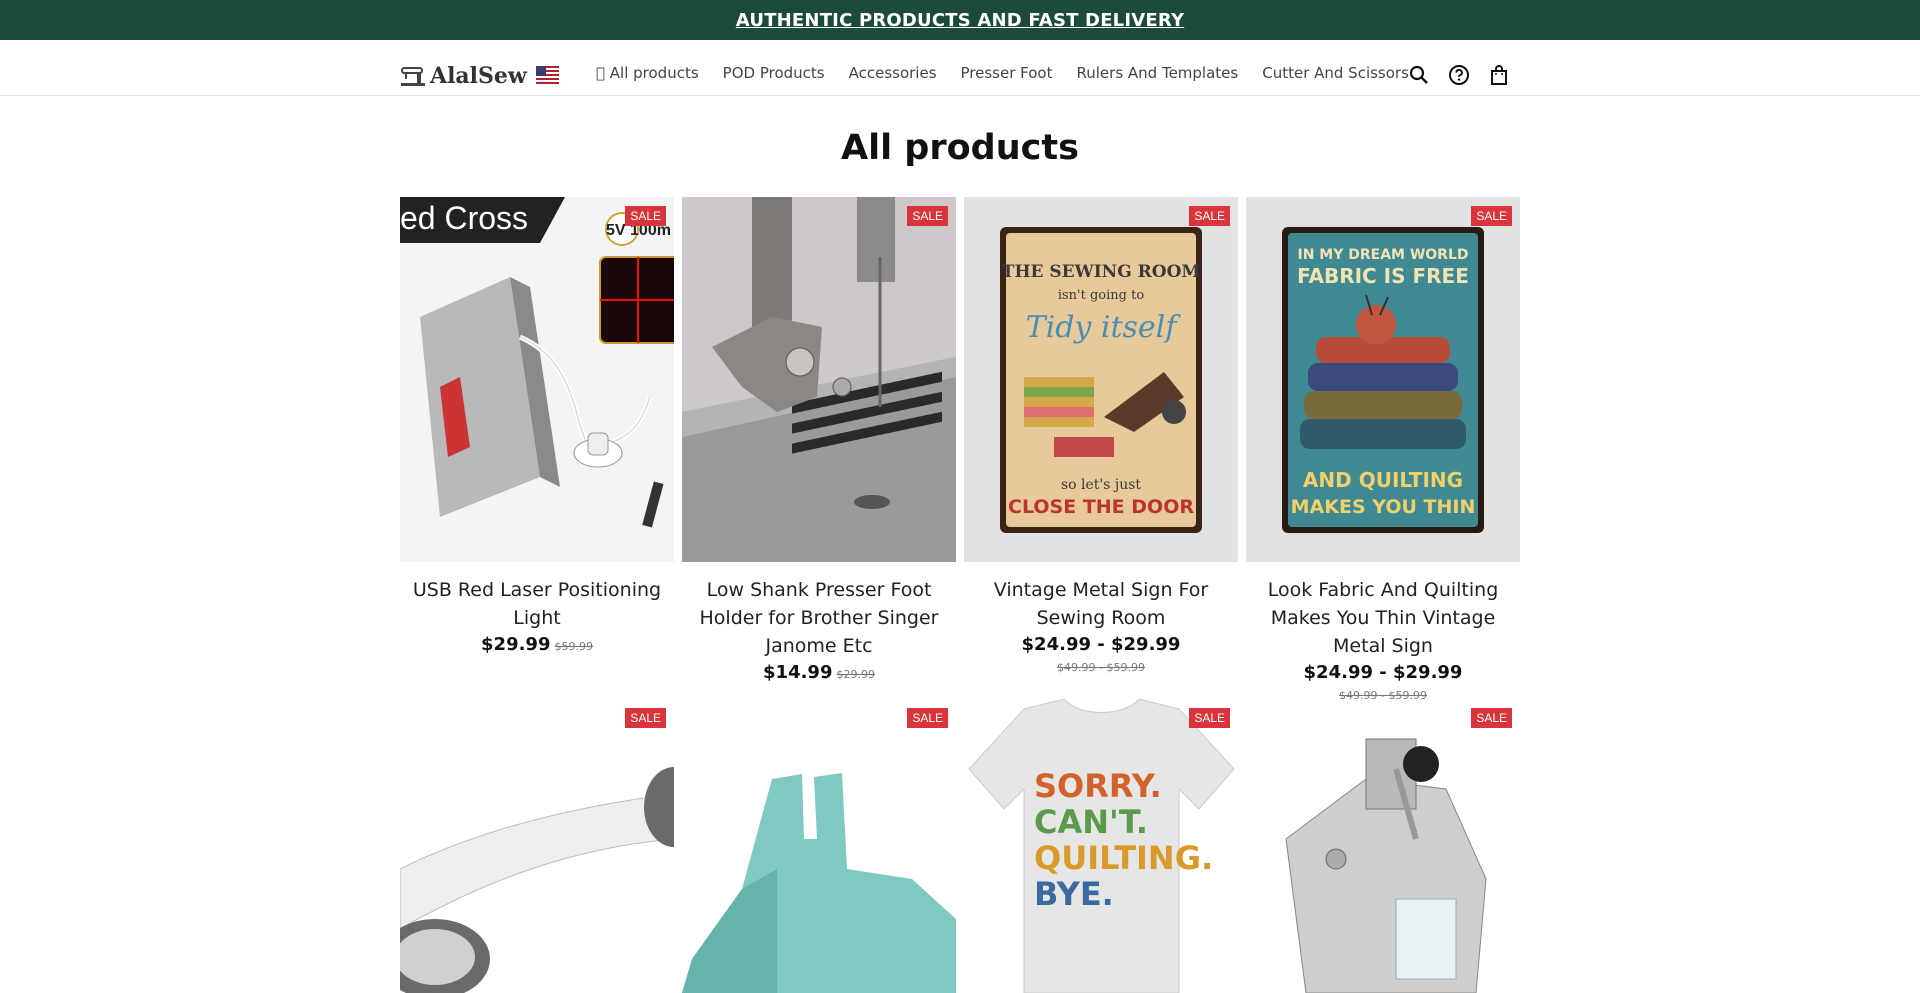 Image resolution: width=1920 pixels, height=993 pixels. I want to click on sign1-mid-text: isn't going to, so click(1101, 295).